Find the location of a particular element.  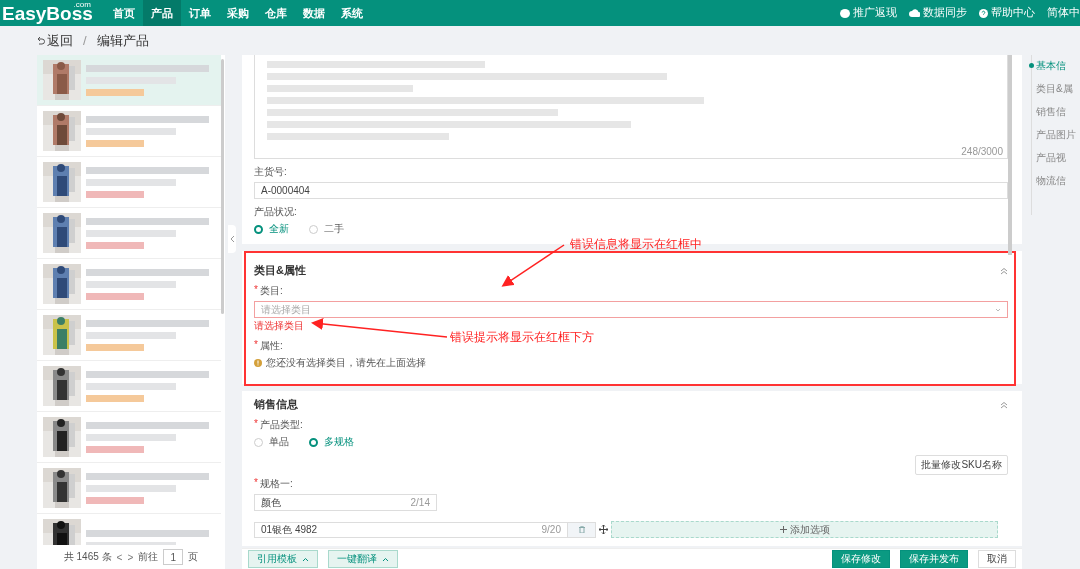

nav-tab: 系统 is located at coordinates (351, 13).